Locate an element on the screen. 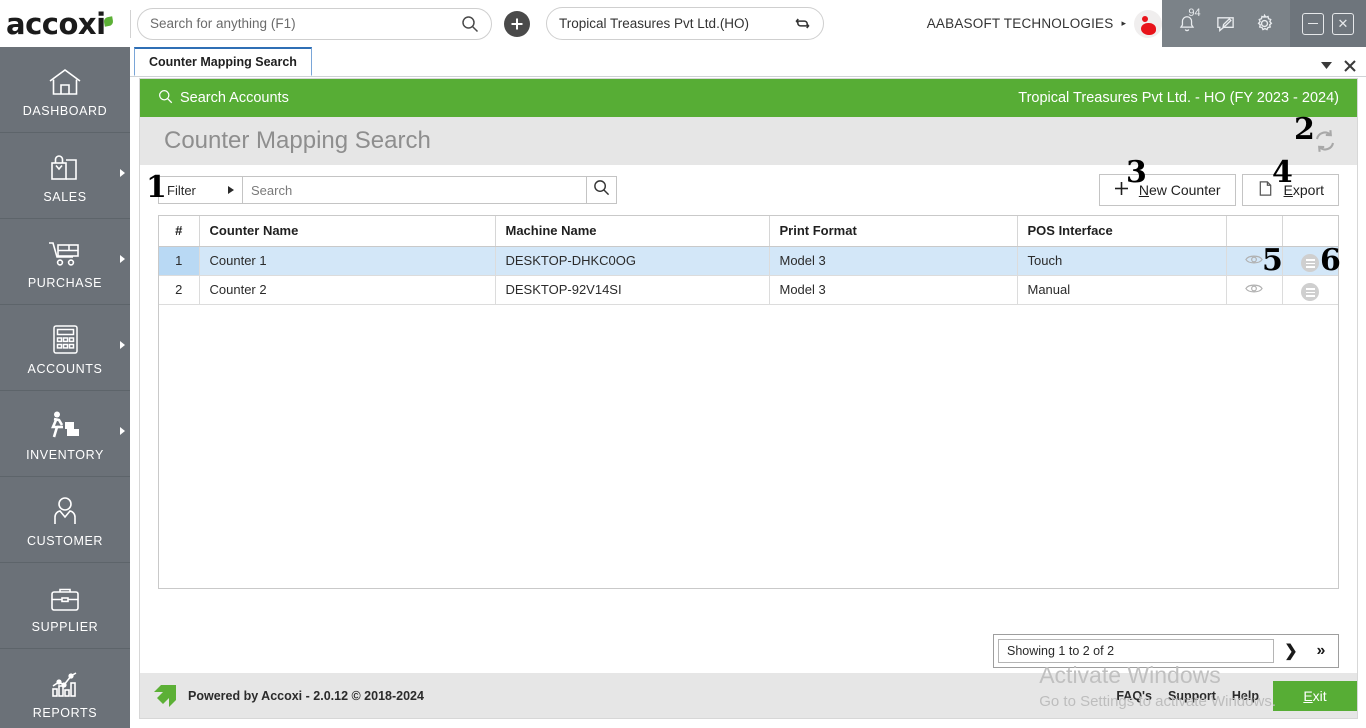 This screenshot has width=1366, height=728. search-field is located at coordinates (415, 190).